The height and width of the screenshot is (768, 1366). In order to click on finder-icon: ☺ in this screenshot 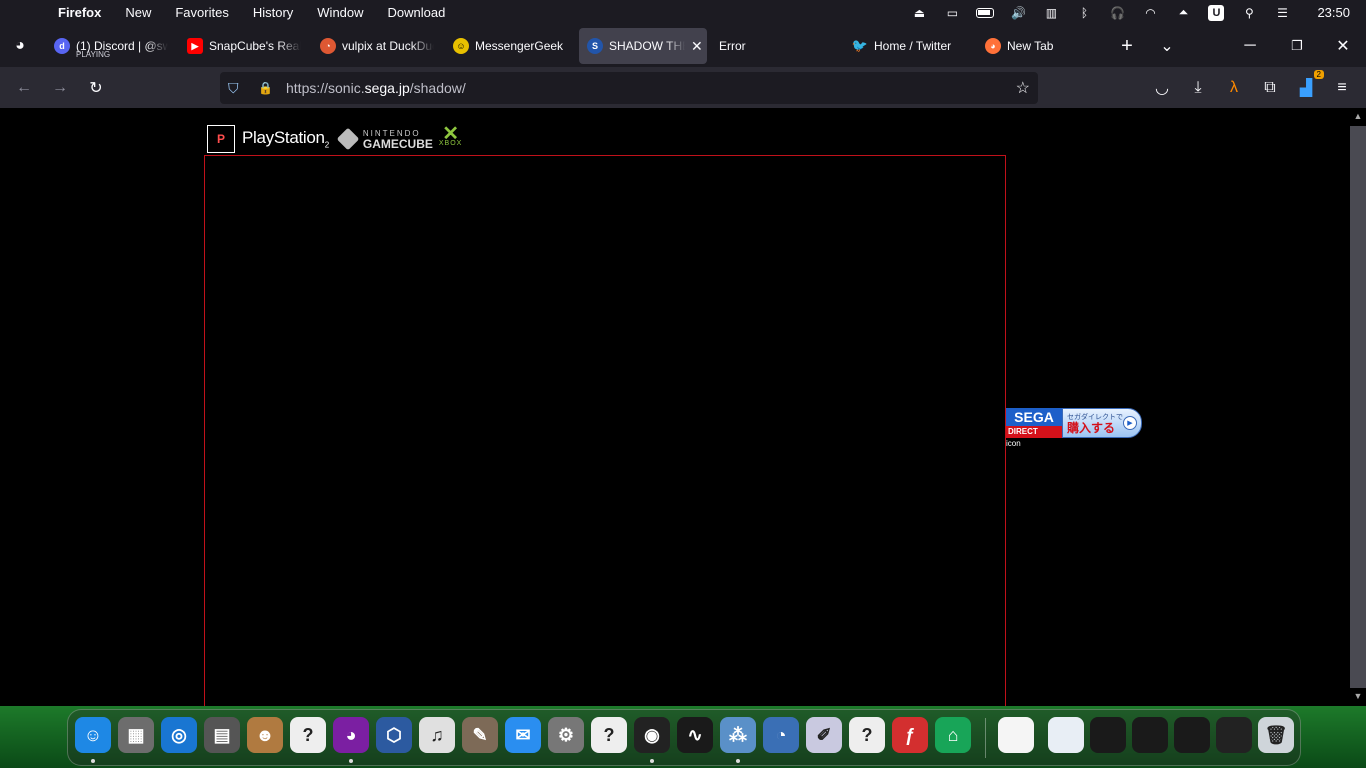, I will do `click(93, 735)`.